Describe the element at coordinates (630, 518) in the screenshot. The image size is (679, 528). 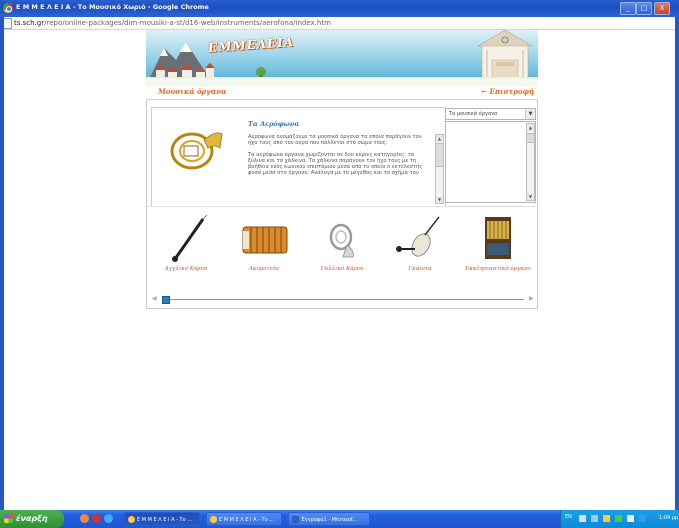
I see `volume-icon` at that location.